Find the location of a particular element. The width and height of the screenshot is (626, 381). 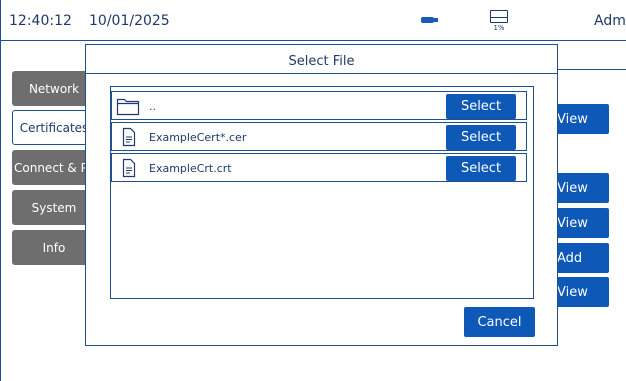

tab-connect-print: Connect & Print is located at coordinates (54, 167).